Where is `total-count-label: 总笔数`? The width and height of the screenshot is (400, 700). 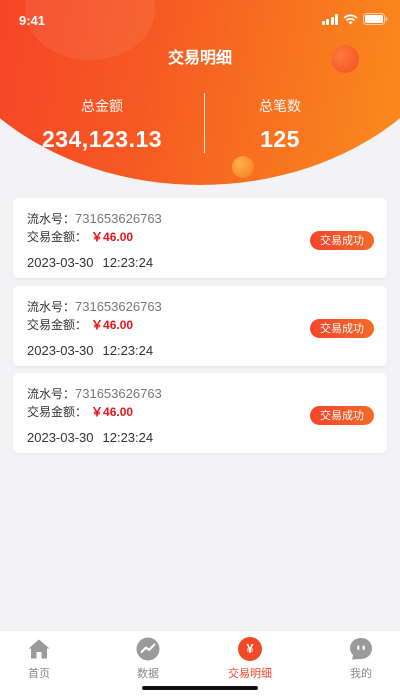 total-count-label: 总笔数 is located at coordinates (280, 107).